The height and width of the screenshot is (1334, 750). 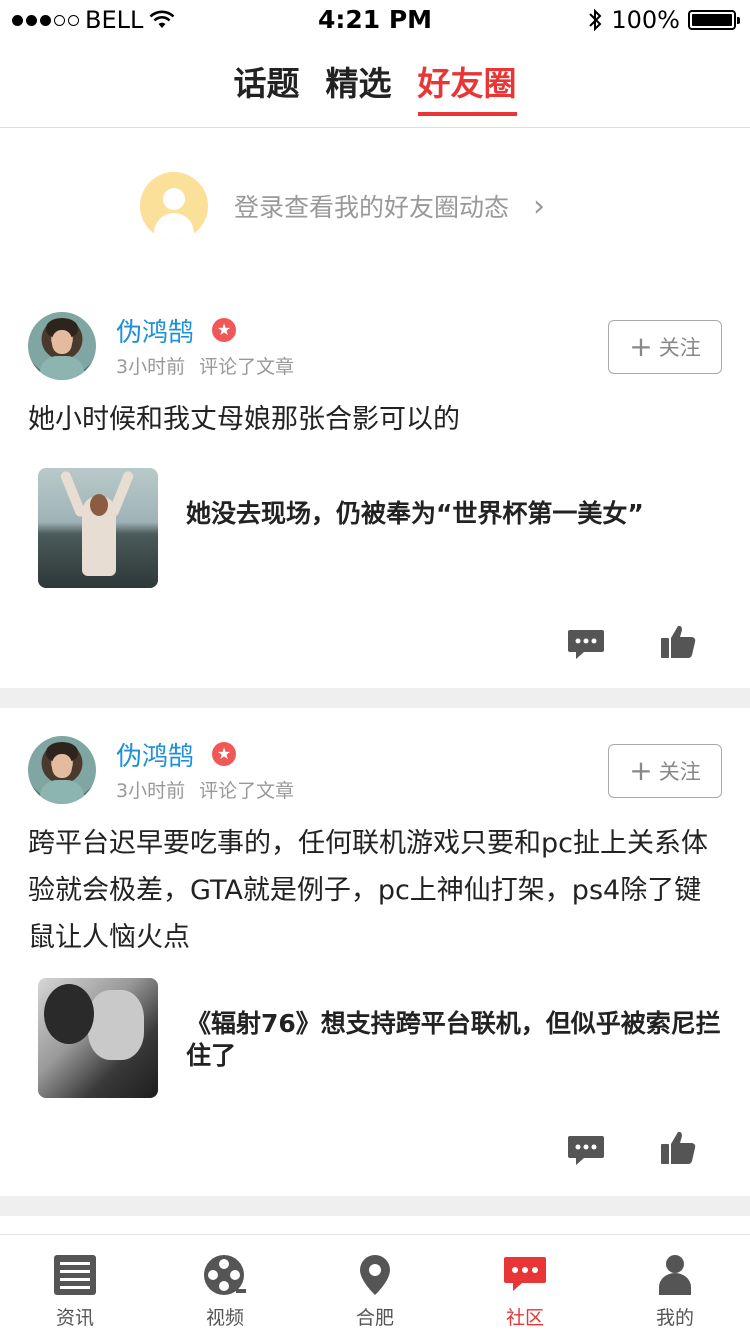 I want to click on tab-video: 视频, so click(x=225, y=1284).